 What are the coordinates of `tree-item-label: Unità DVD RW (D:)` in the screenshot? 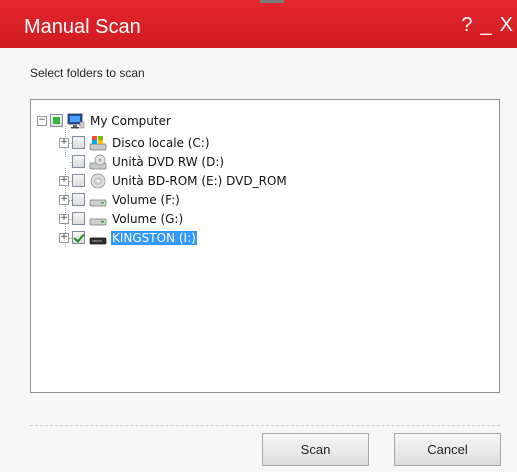 It's located at (168, 161).